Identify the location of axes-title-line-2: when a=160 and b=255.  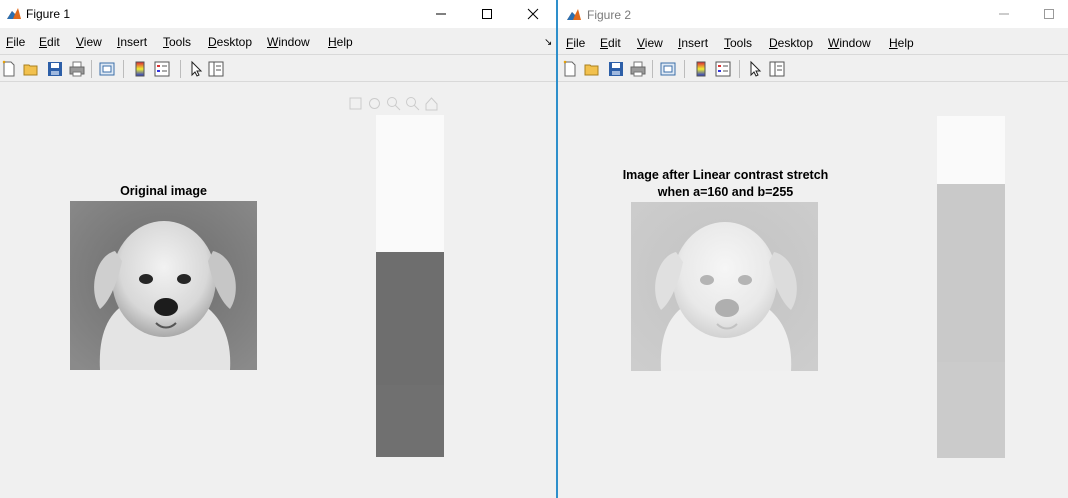
(725, 192).